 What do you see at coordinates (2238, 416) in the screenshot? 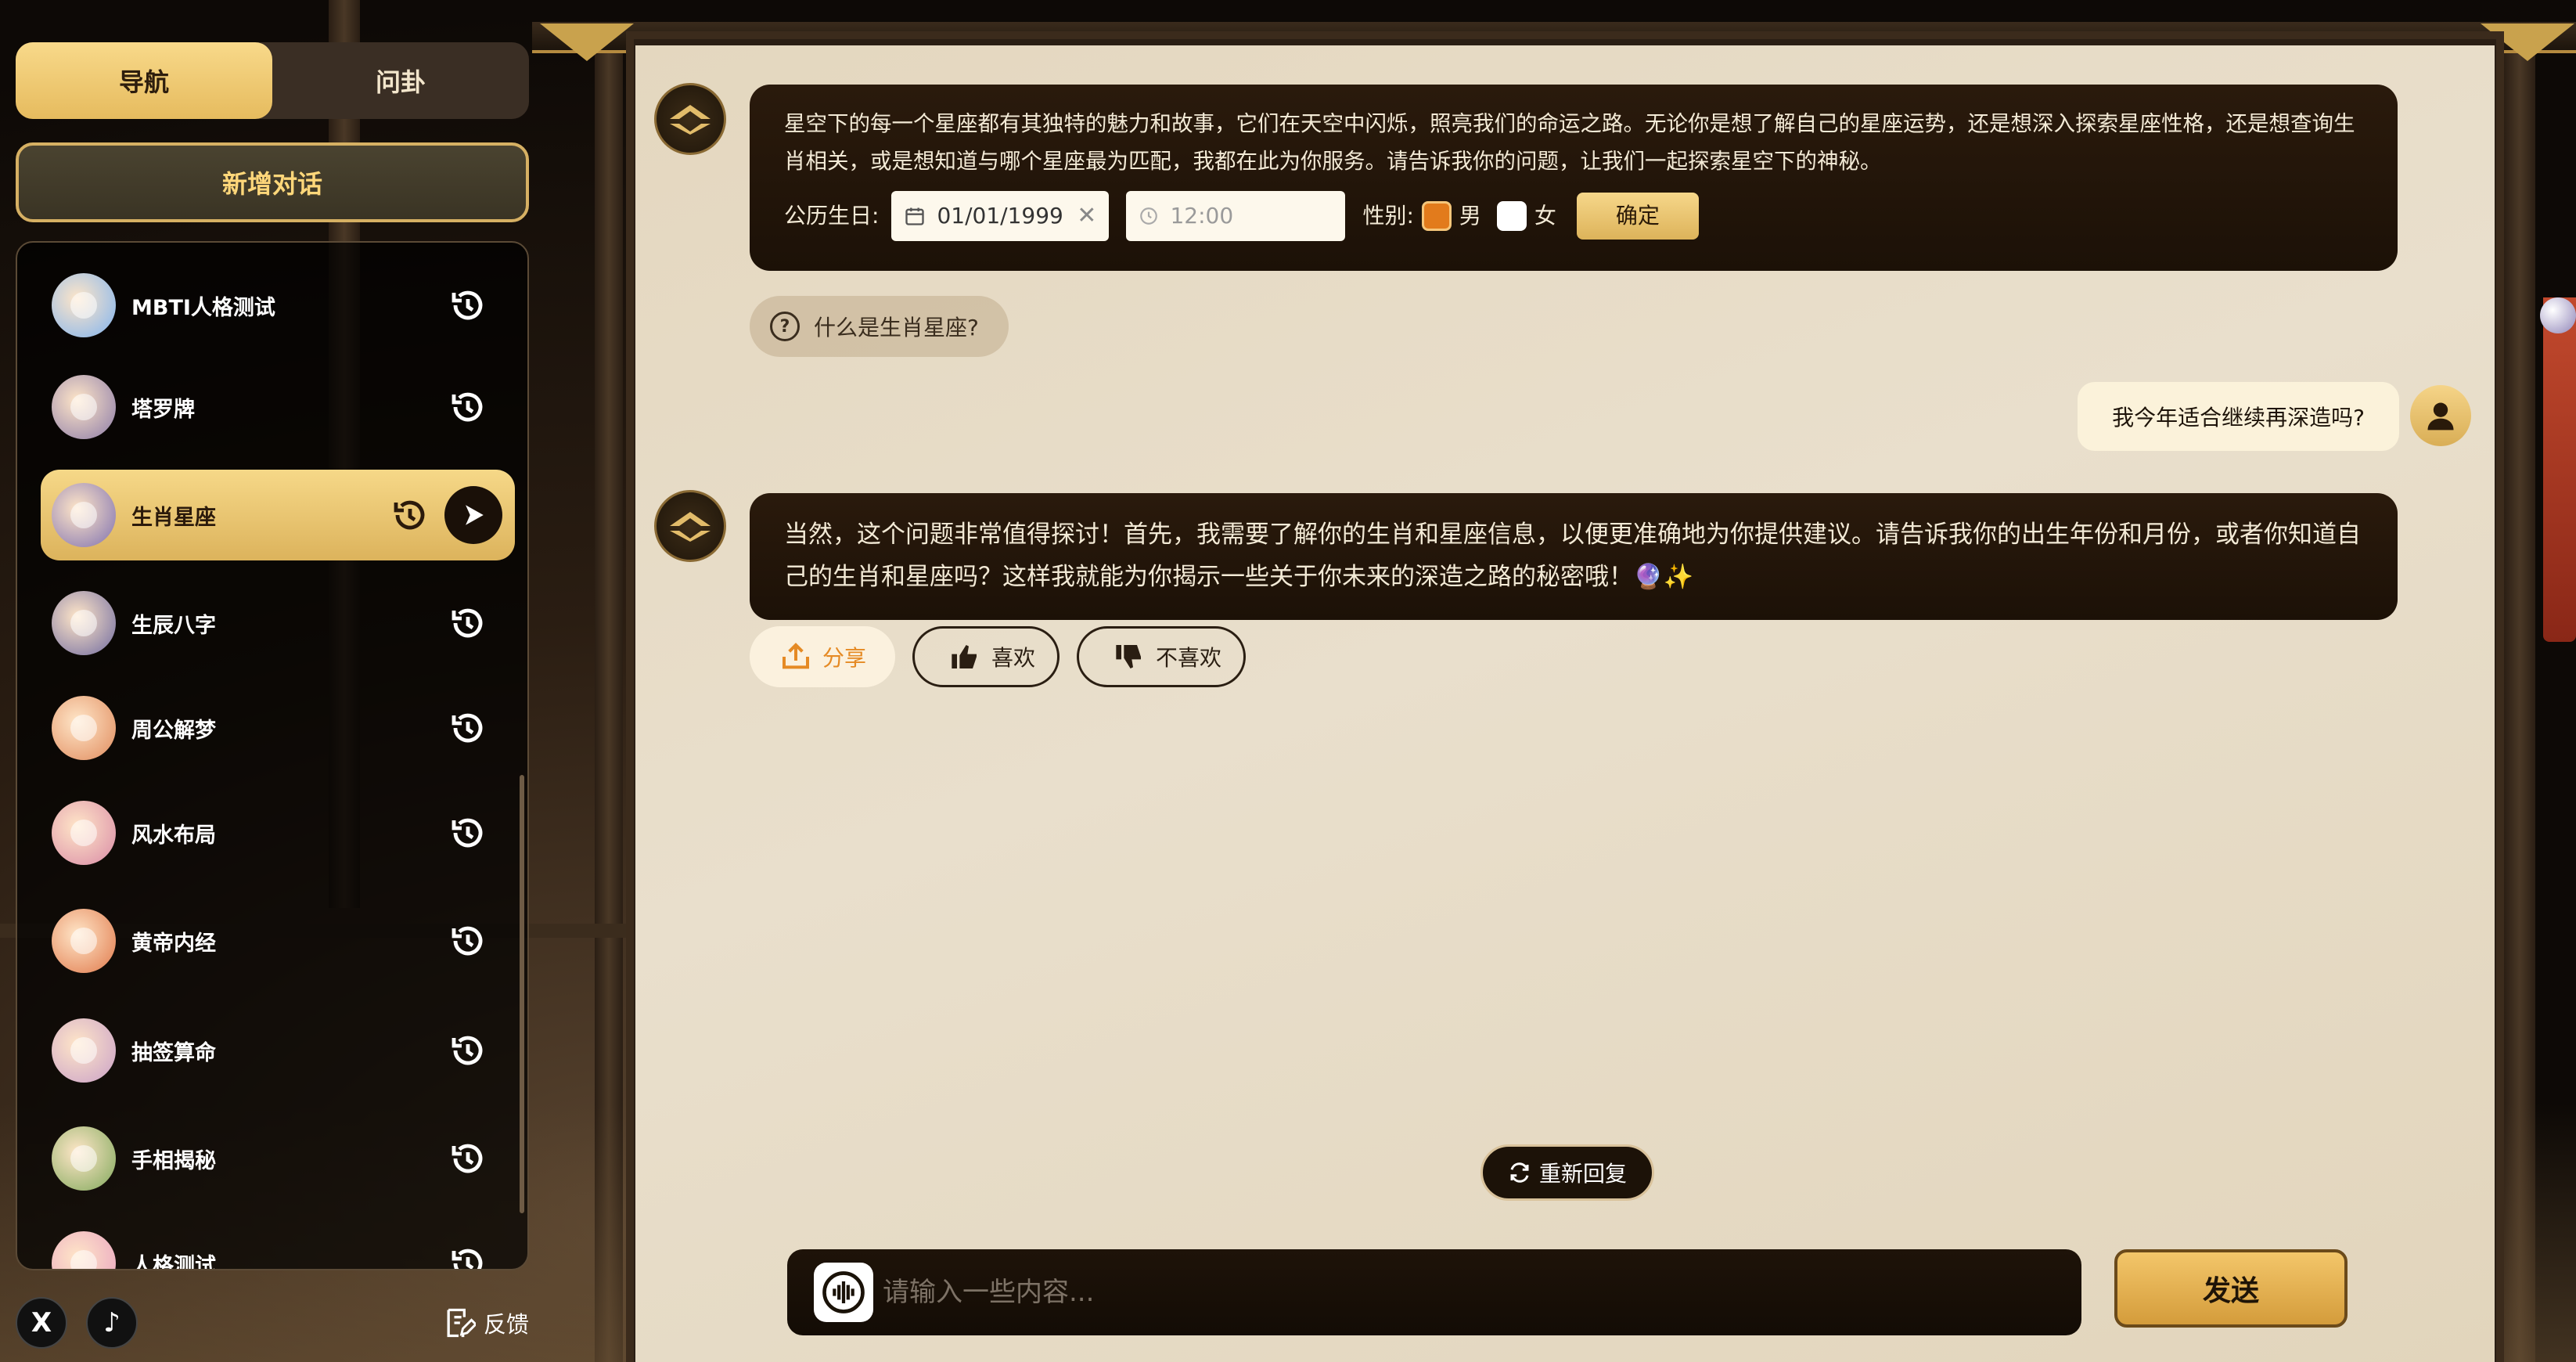
I see `user-message: 我今年适合继续再深造吗?` at bounding box center [2238, 416].